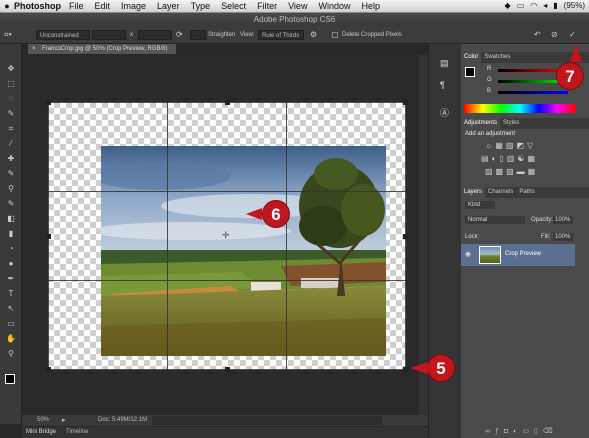 Image resolution: width=589 pixels, height=438 pixels. Describe the element at coordinates (11, 339) in the screenshot. I see `hand-tool-icon: ✋` at that location.